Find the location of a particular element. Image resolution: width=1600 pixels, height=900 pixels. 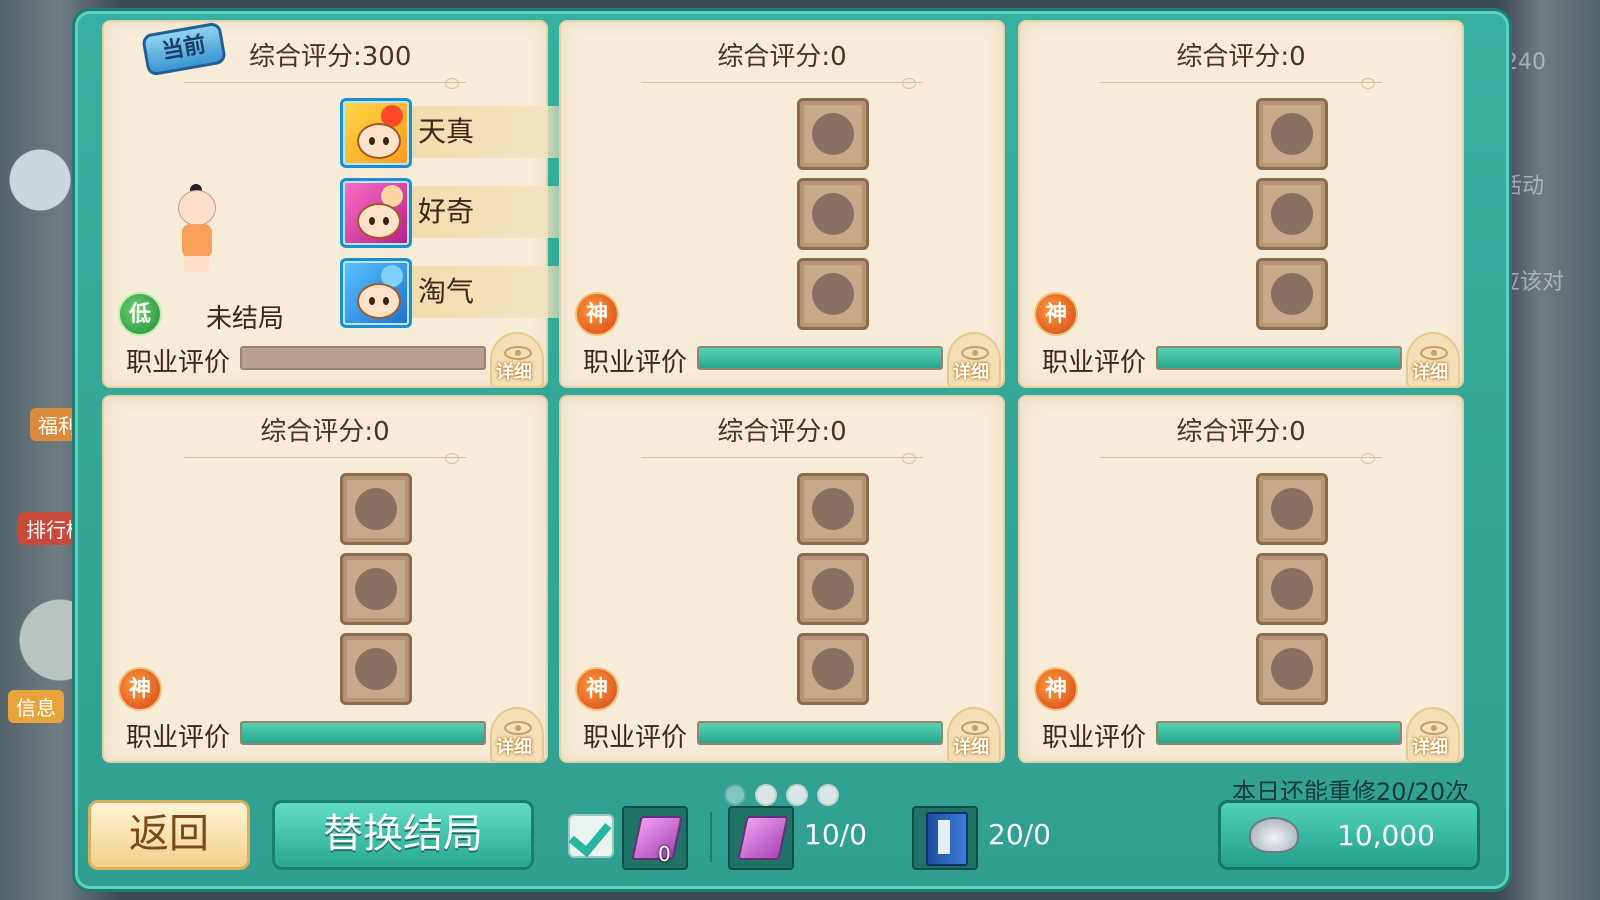

silver-currency-box: 10,000 is located at coordinates (1349, 835).